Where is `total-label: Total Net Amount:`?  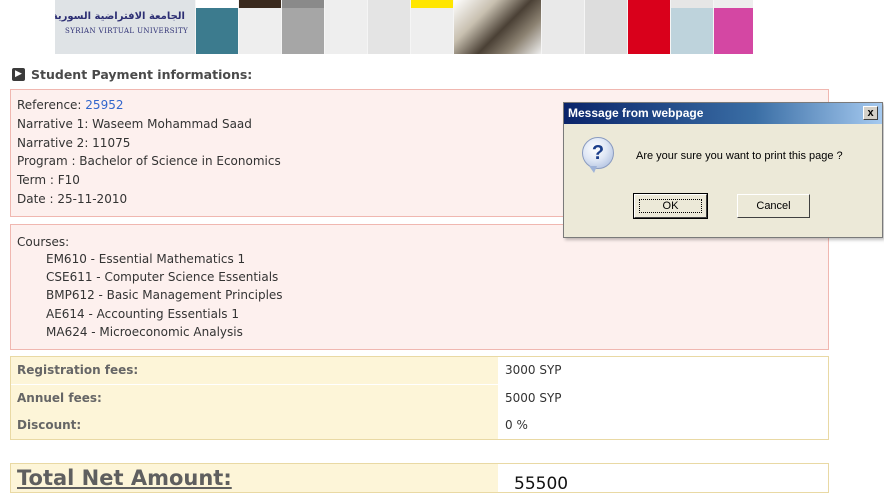
total-label: Total Net Amount: is located at coordinates (254, 478).